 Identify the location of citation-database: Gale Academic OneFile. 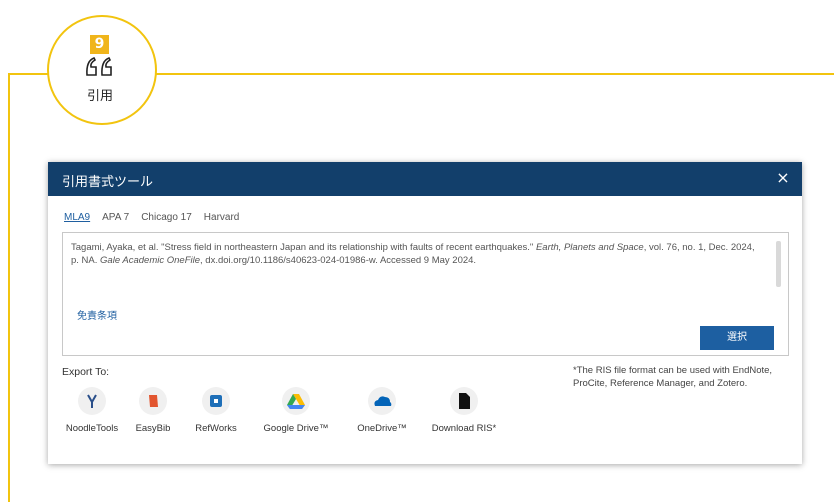
(150, 260).